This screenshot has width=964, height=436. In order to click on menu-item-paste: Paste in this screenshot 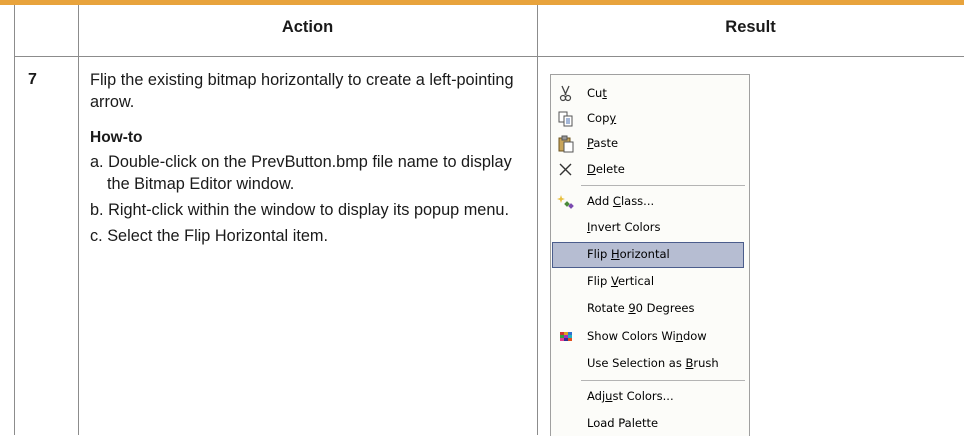, I will do `click(650, 144)`.